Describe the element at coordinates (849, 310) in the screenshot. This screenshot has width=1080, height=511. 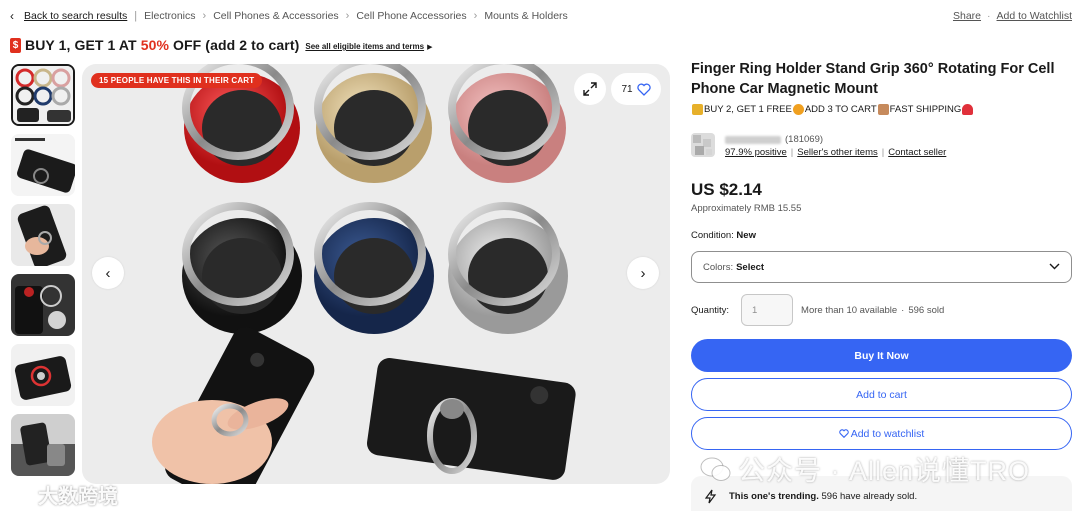
I see `availability-text: More than 10 available` at that location.